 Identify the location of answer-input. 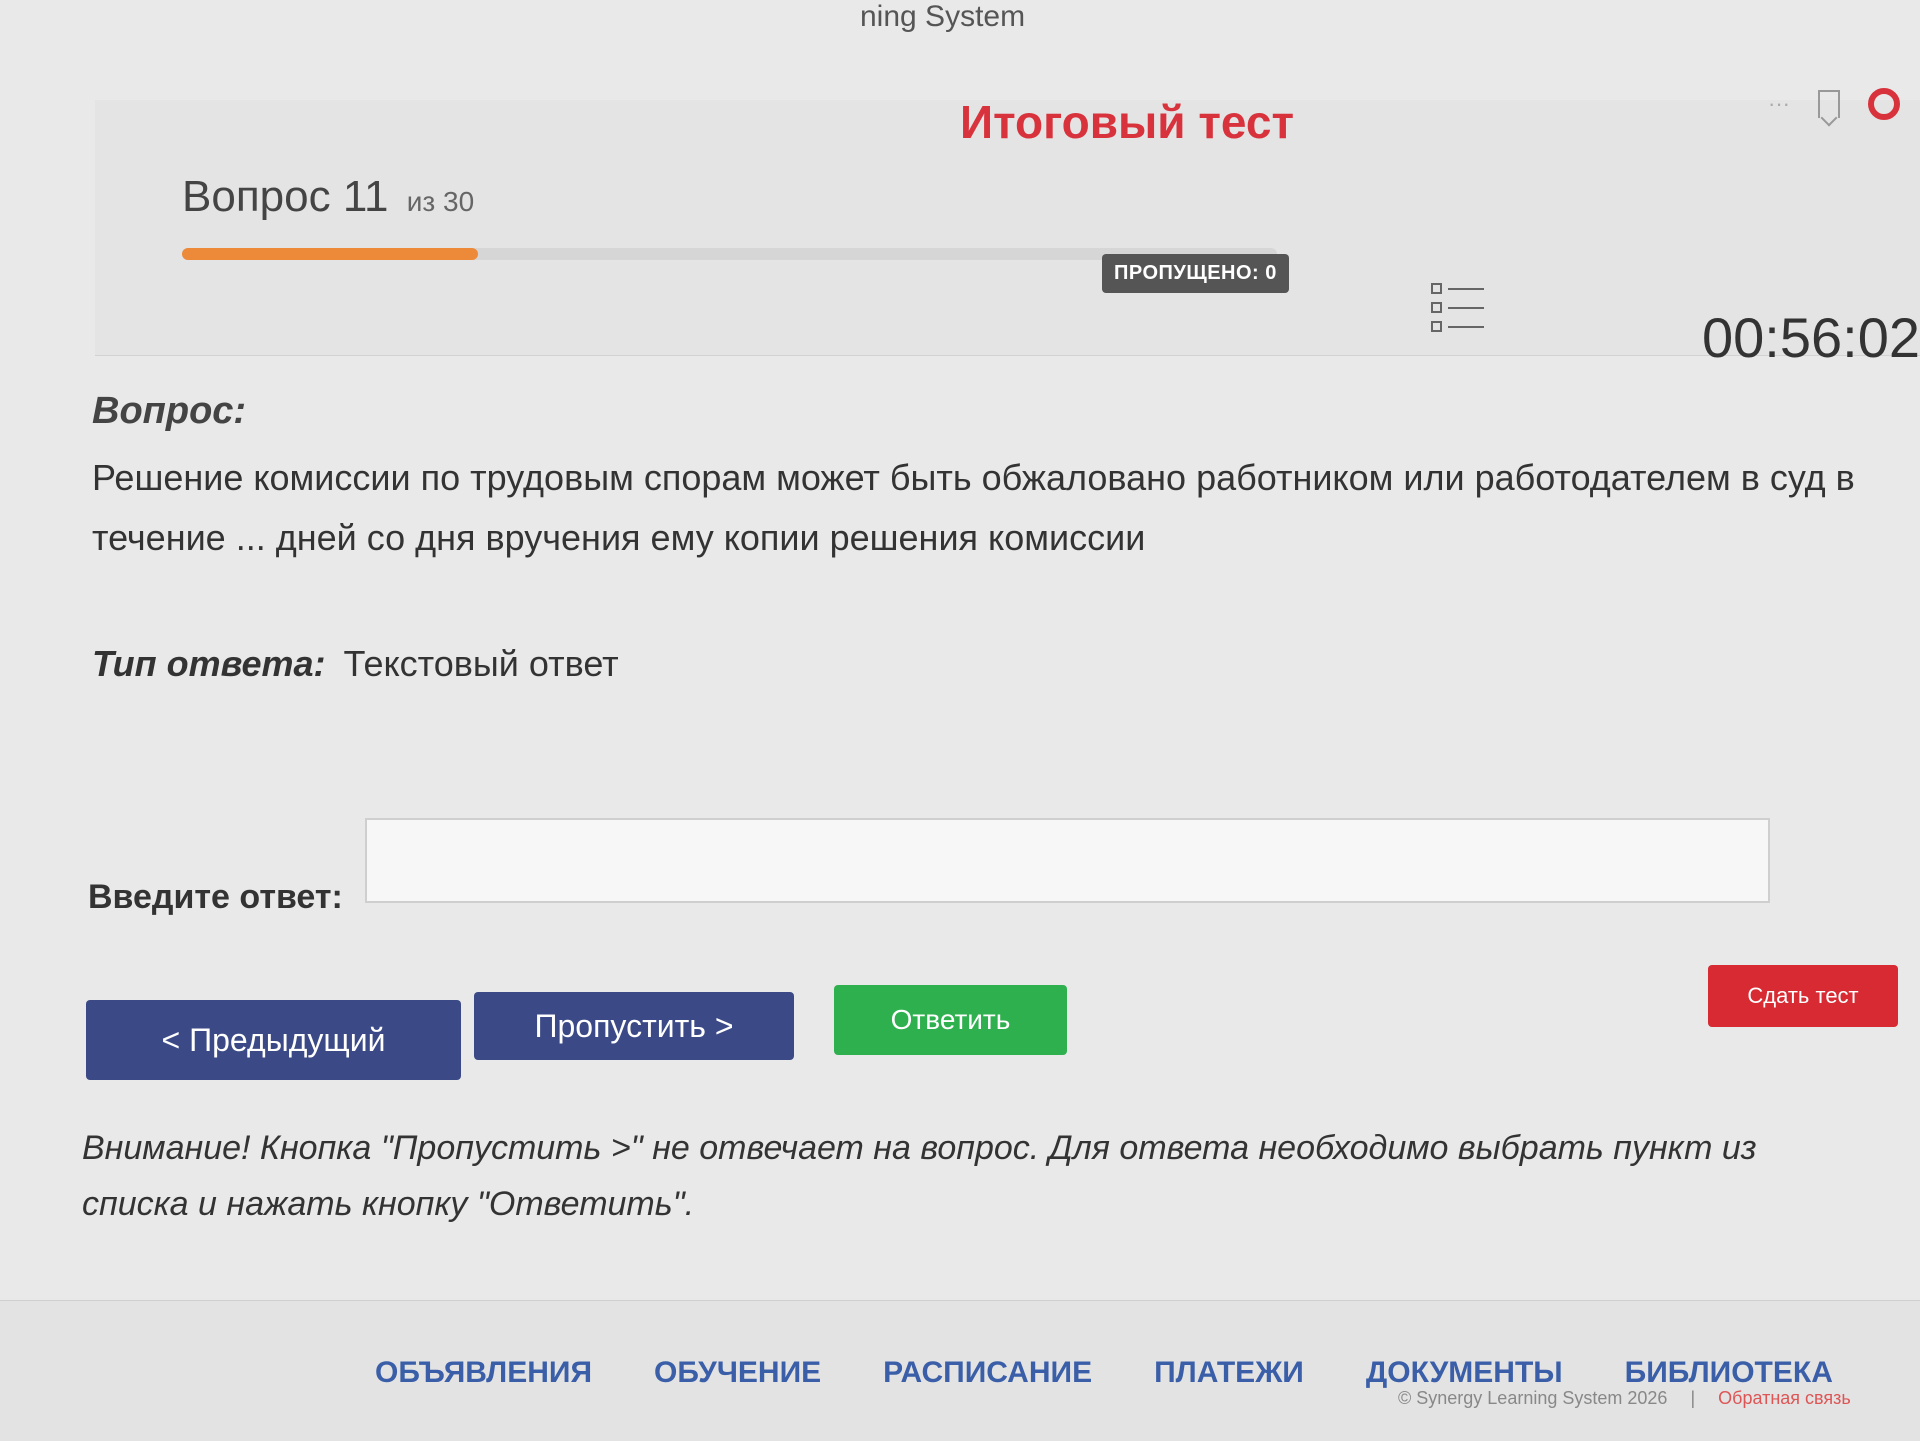
(1067, 860).